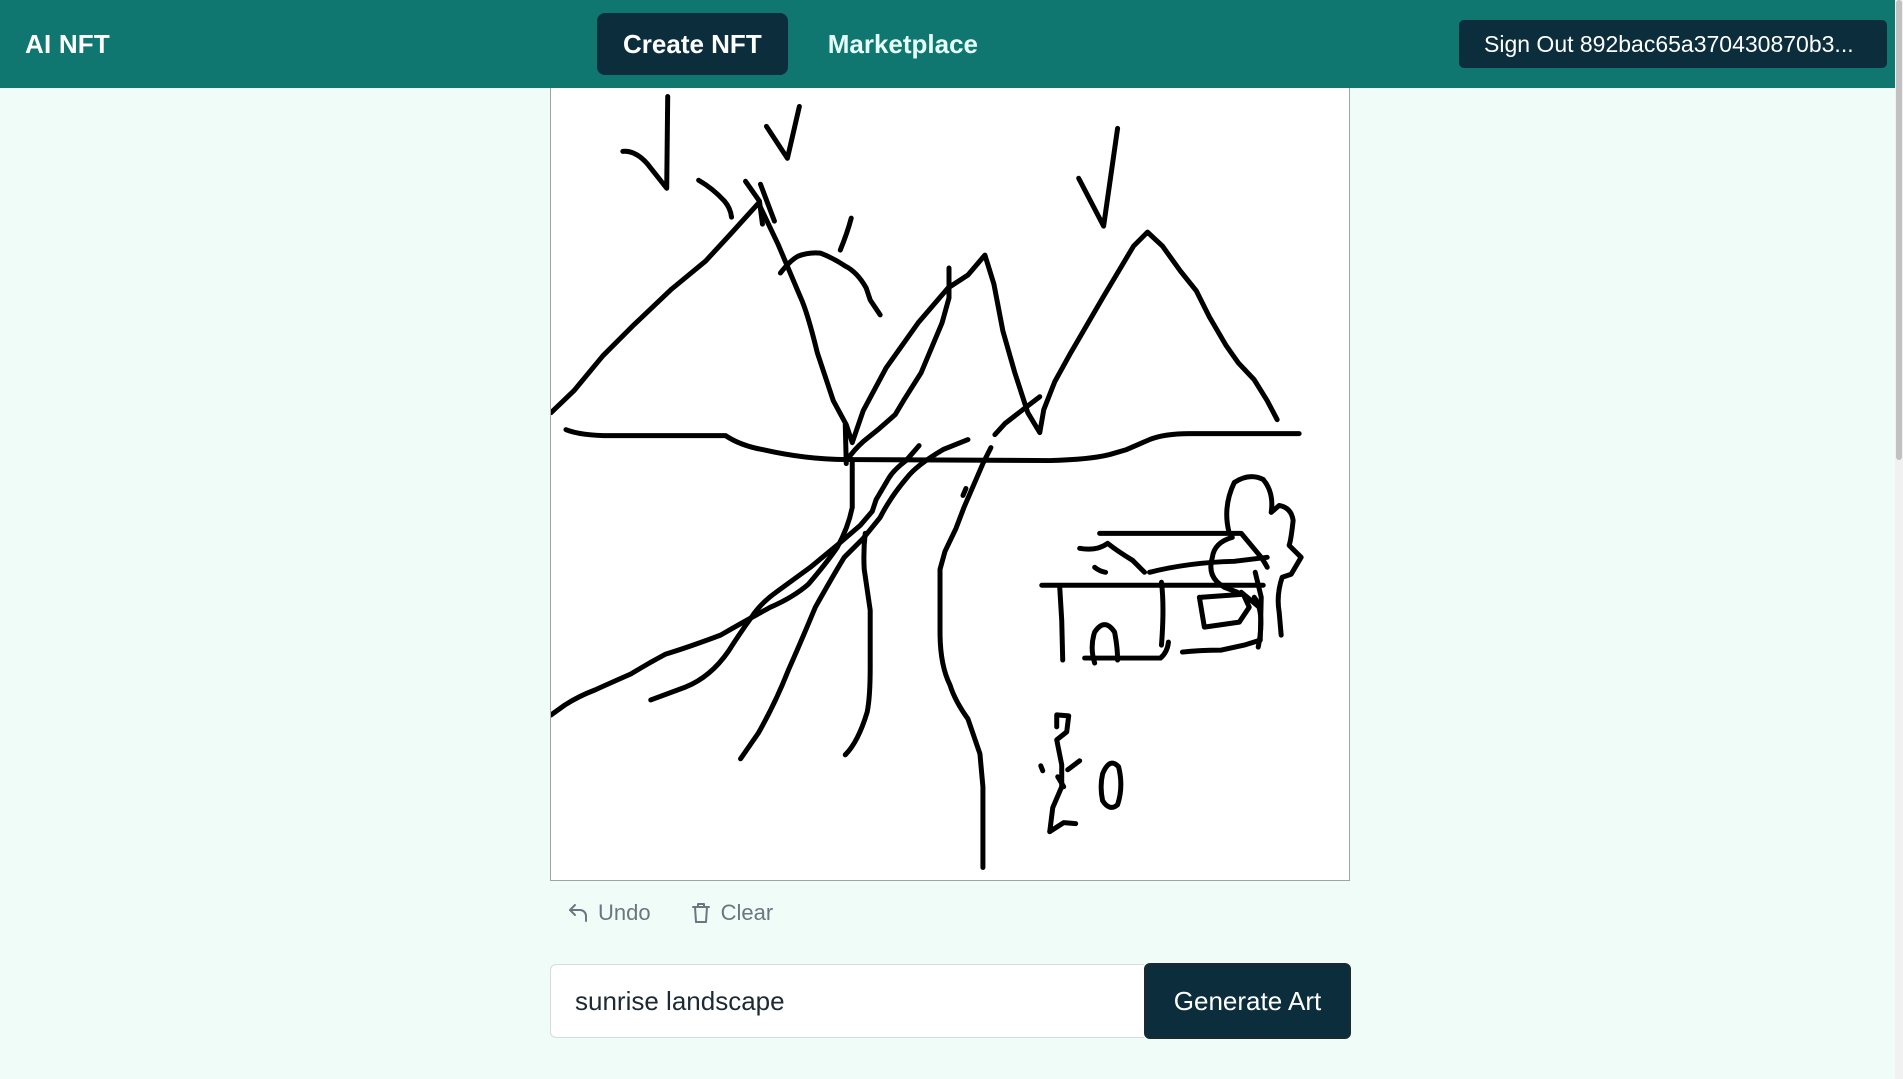 This screenshot has width=1903, height=1079. I want to click on scrollbar-thumb, so click(1899, 230).